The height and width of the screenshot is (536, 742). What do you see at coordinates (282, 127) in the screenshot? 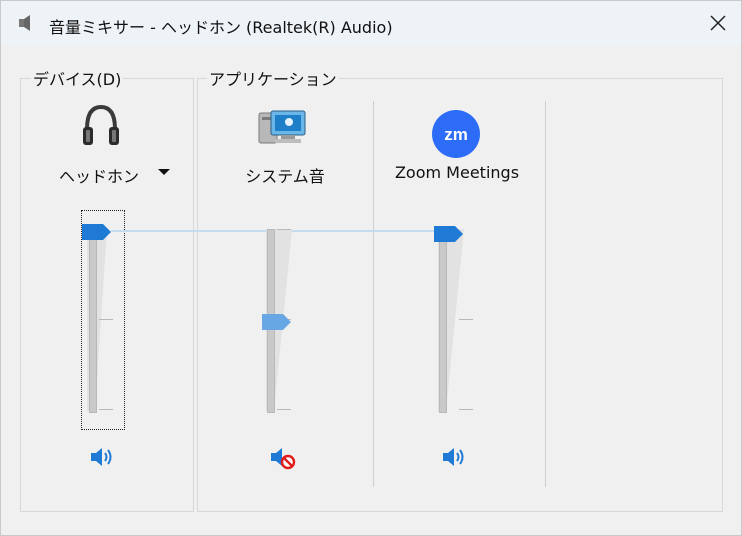
I see `system-sounds-icon` at bounding box center [282, 127].